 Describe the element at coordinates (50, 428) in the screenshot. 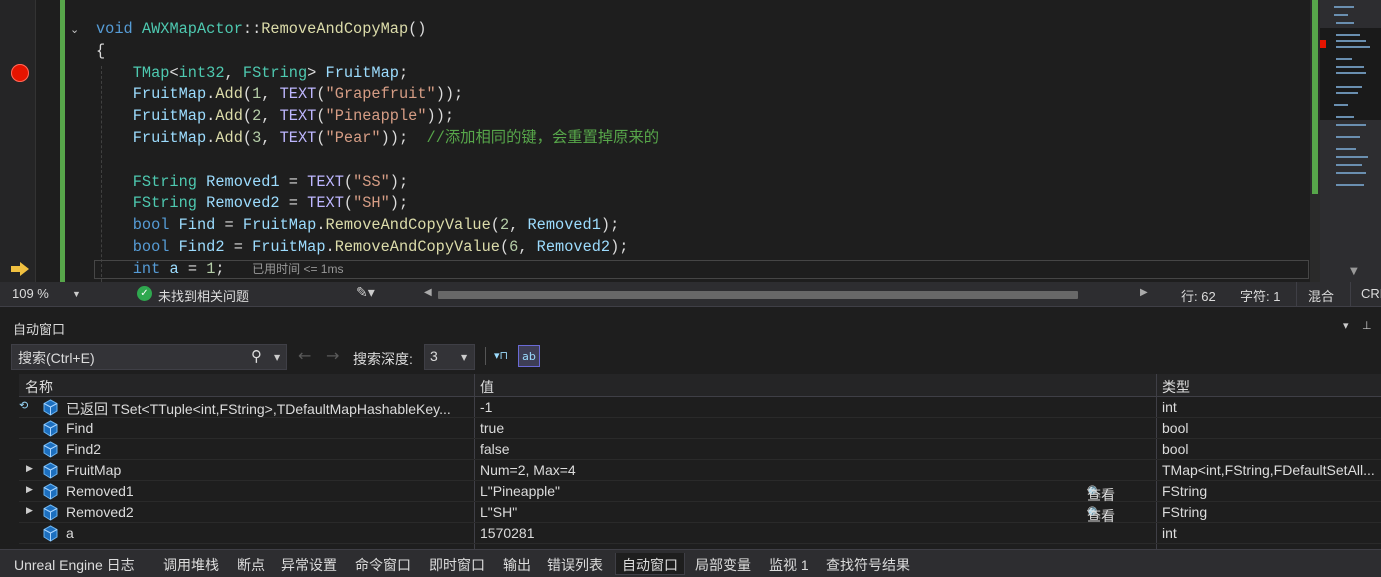

I see `variable-cube-icon` at that location.